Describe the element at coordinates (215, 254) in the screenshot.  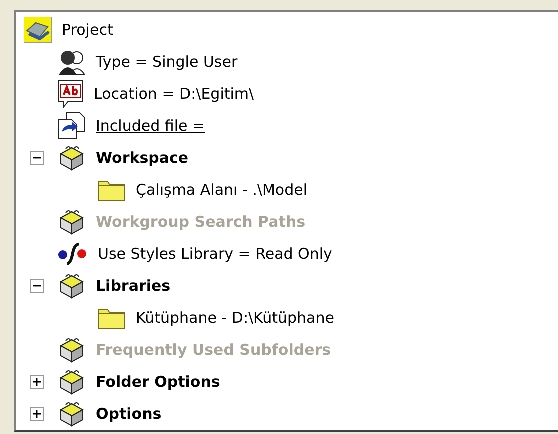
I see `tree-item: Use Styles Library = Read Only` at that location.